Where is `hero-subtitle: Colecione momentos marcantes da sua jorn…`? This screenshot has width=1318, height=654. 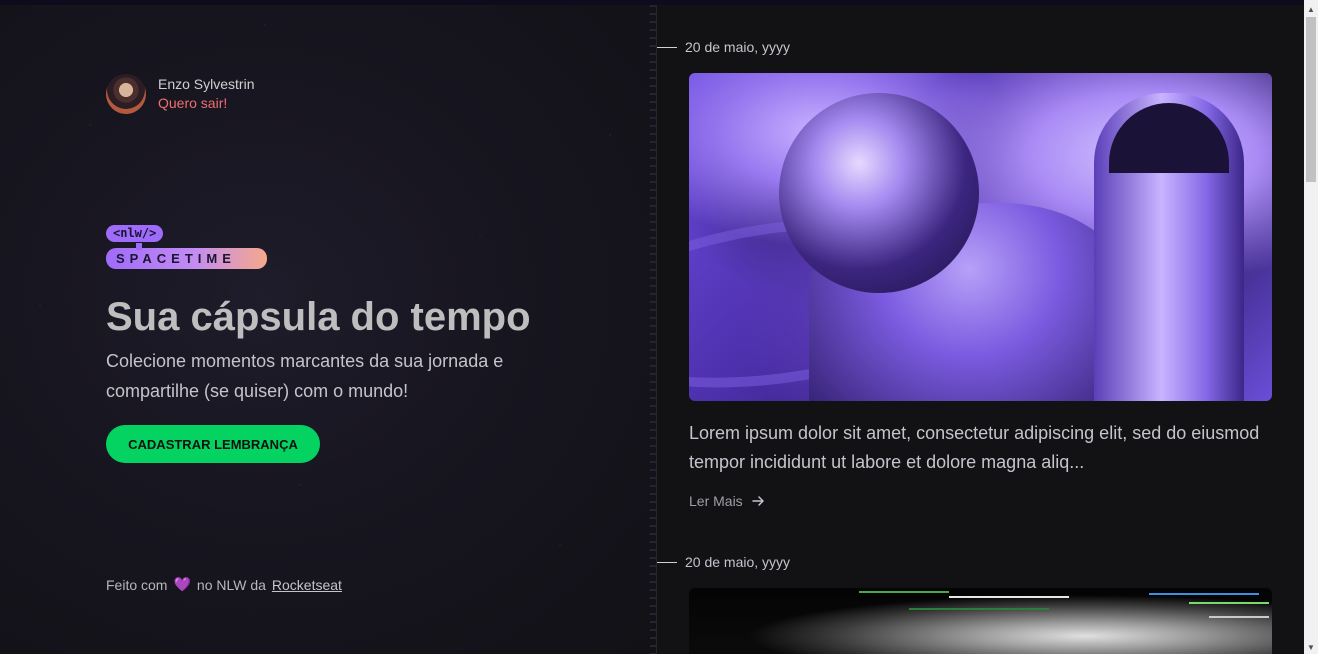
hero-subtitle: Colecione momentos marcantes da sua jorn… is located at coordinates (305, 376).